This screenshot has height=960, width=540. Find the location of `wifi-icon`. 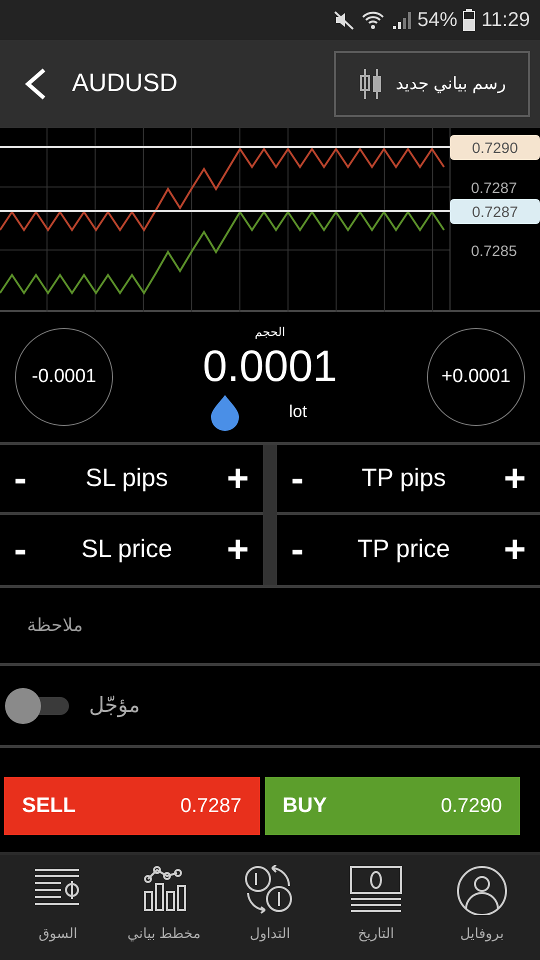

wifi-icon is located at coordinates (373, 20).